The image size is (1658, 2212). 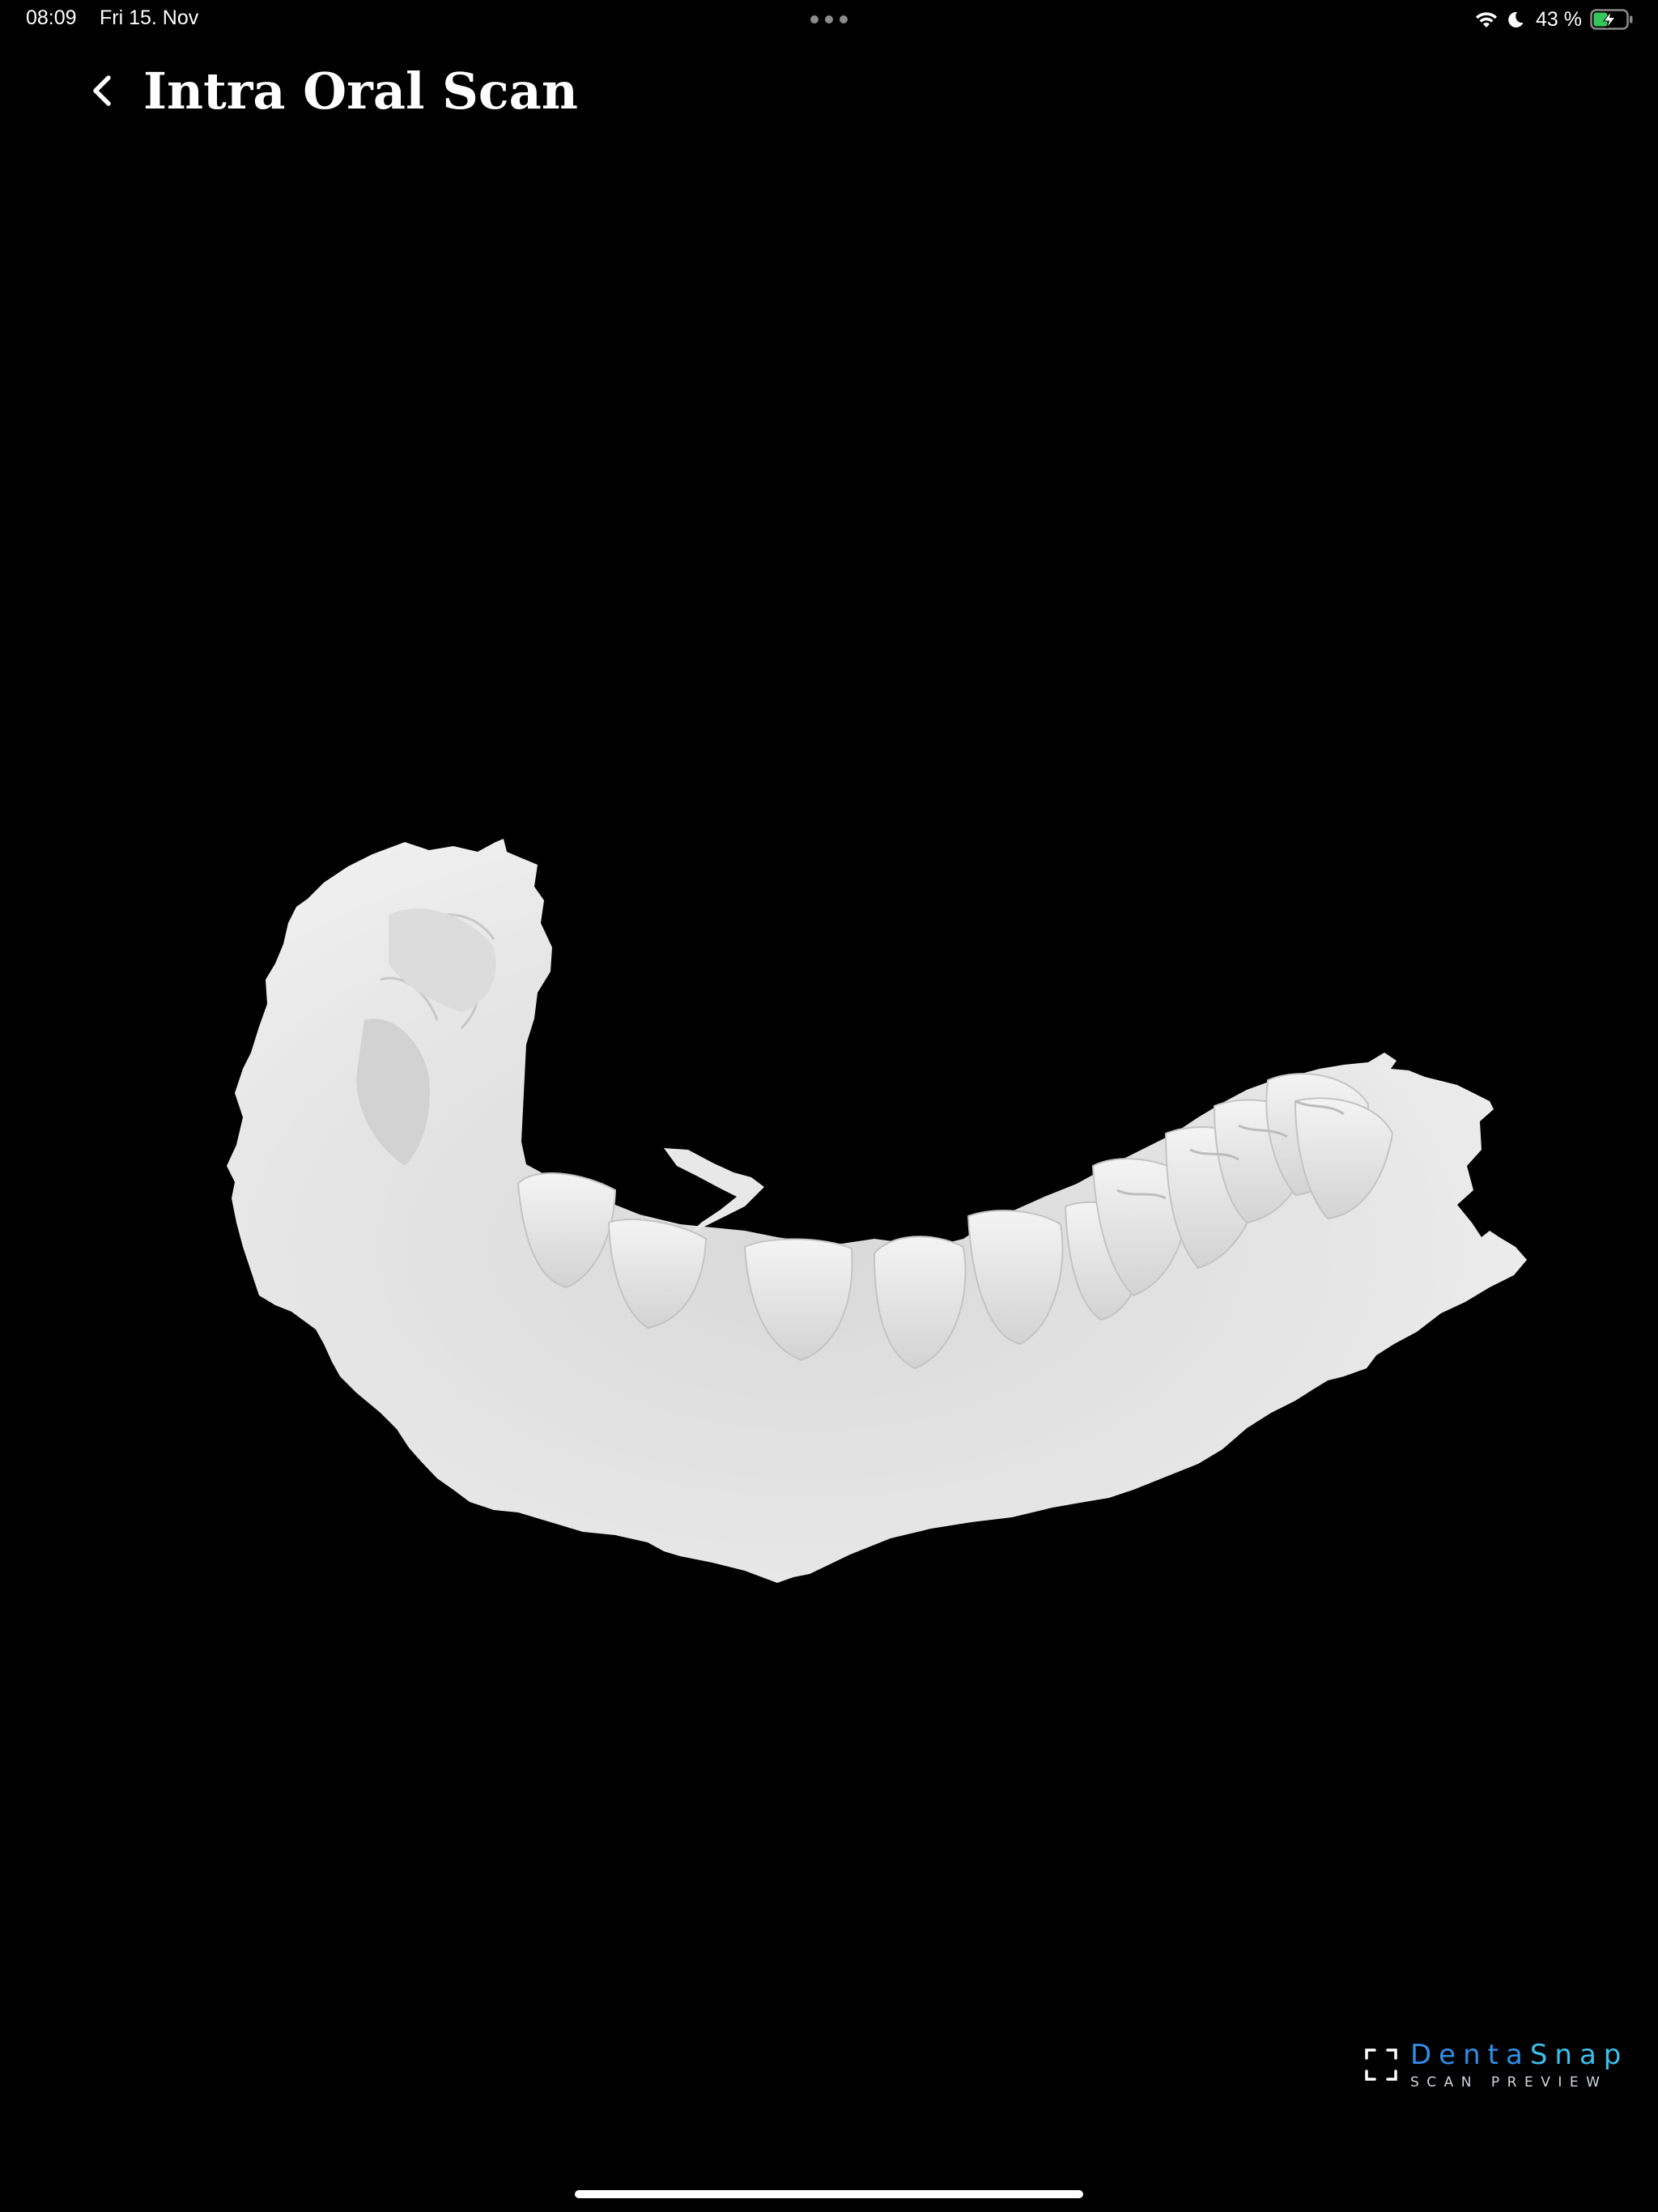 I want to click on moon-icon, so click(x=1516, y=19).